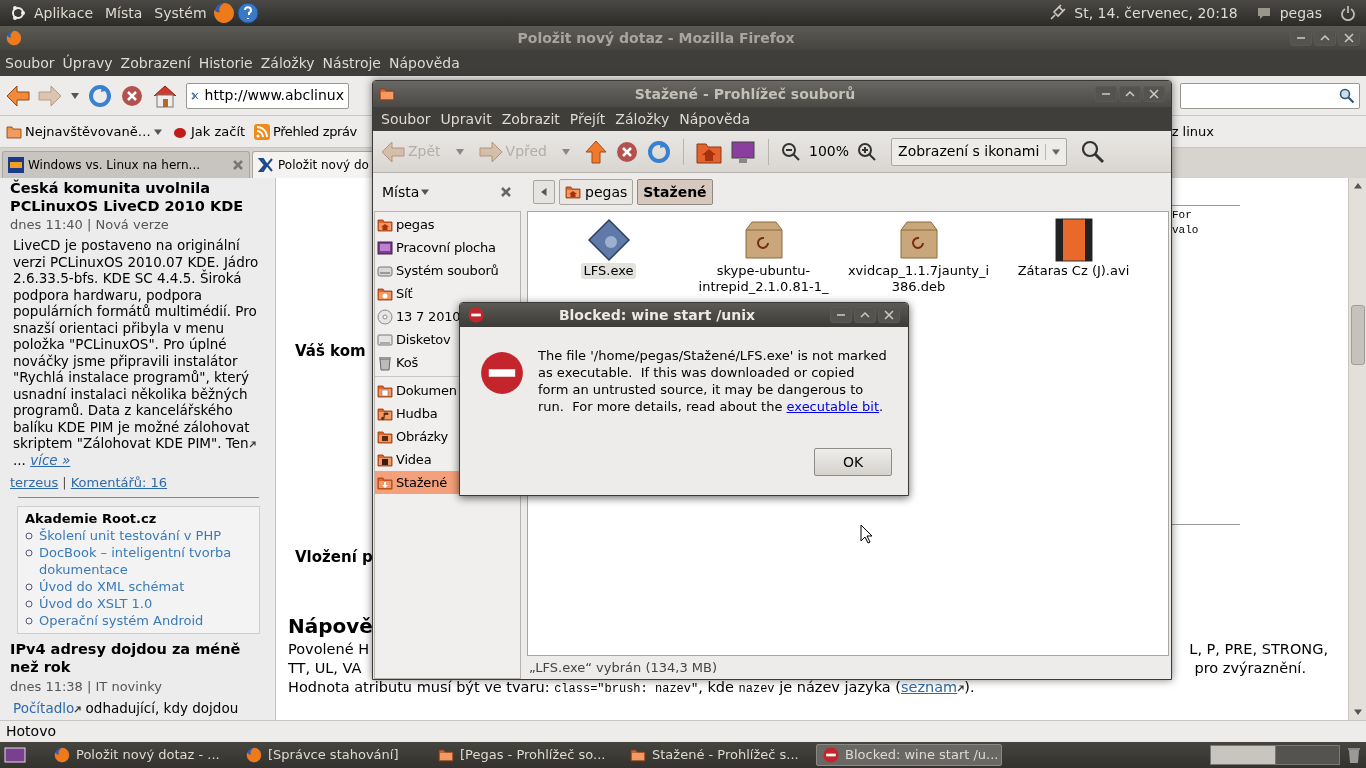 Image resolution: width=1366 pixels, height=768 pixels. What do you see at coordinates (675, 192) in the screenshot?
I see `path-button: Stažené` at bounding box center [675, 192].